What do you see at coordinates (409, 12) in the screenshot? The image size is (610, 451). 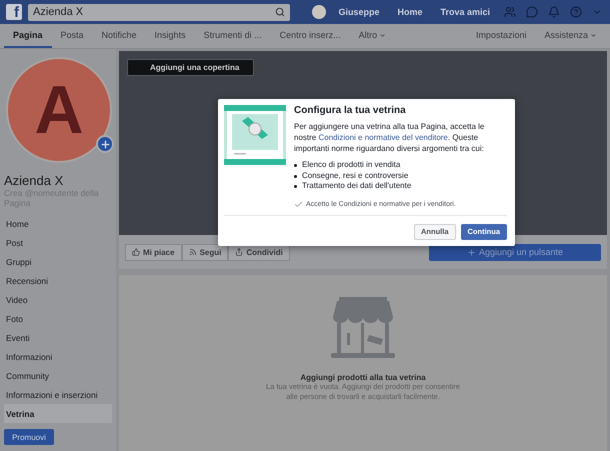 I see `nav-link: Home` at bounding box center [409, 12].